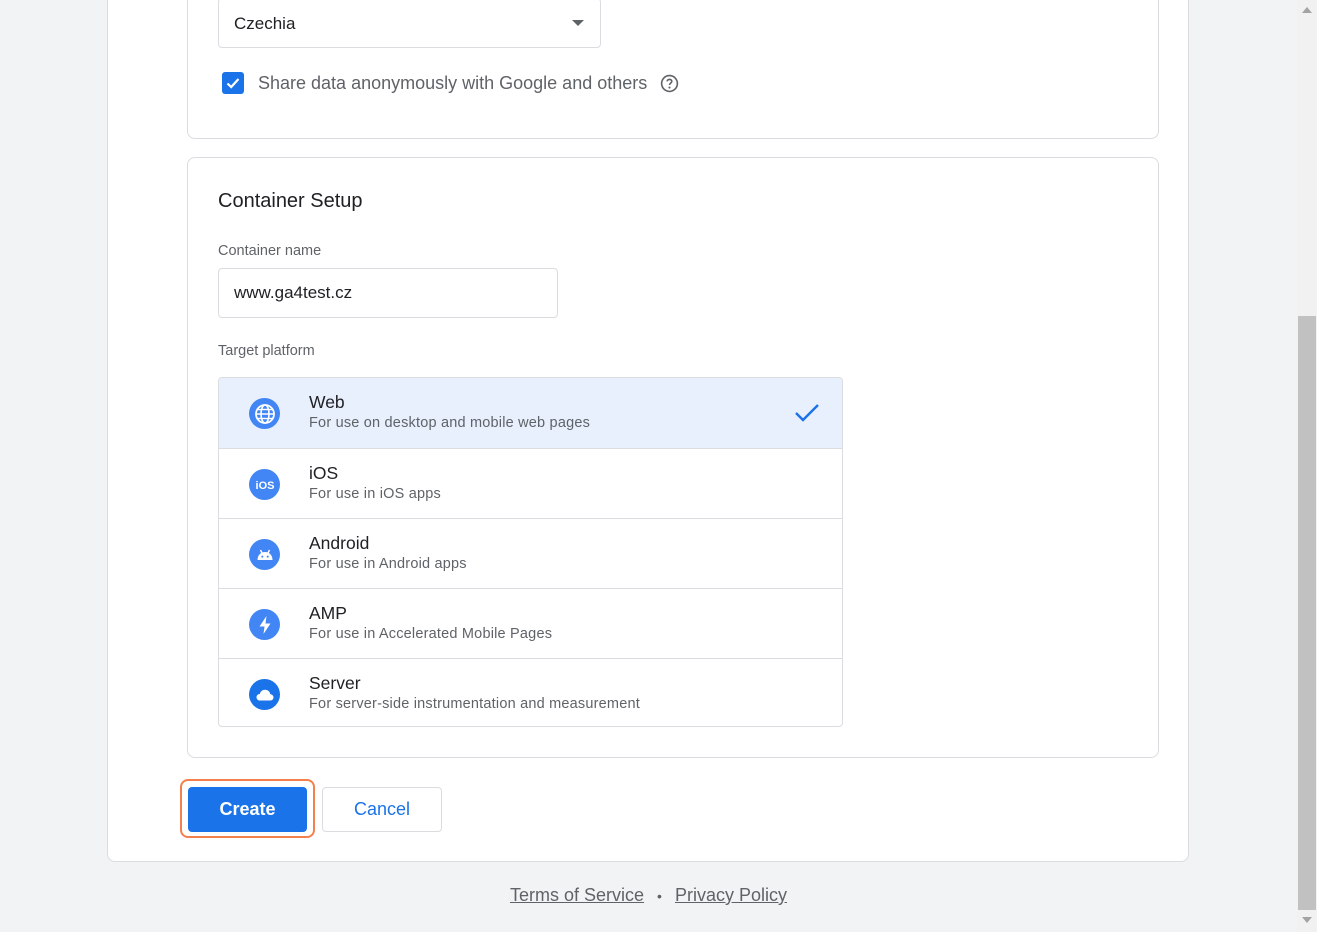  What do you see at coordinates (1307, 613) in the screenshot?
I see `scrollbar-thumb` at bounding box center [1307, 613].